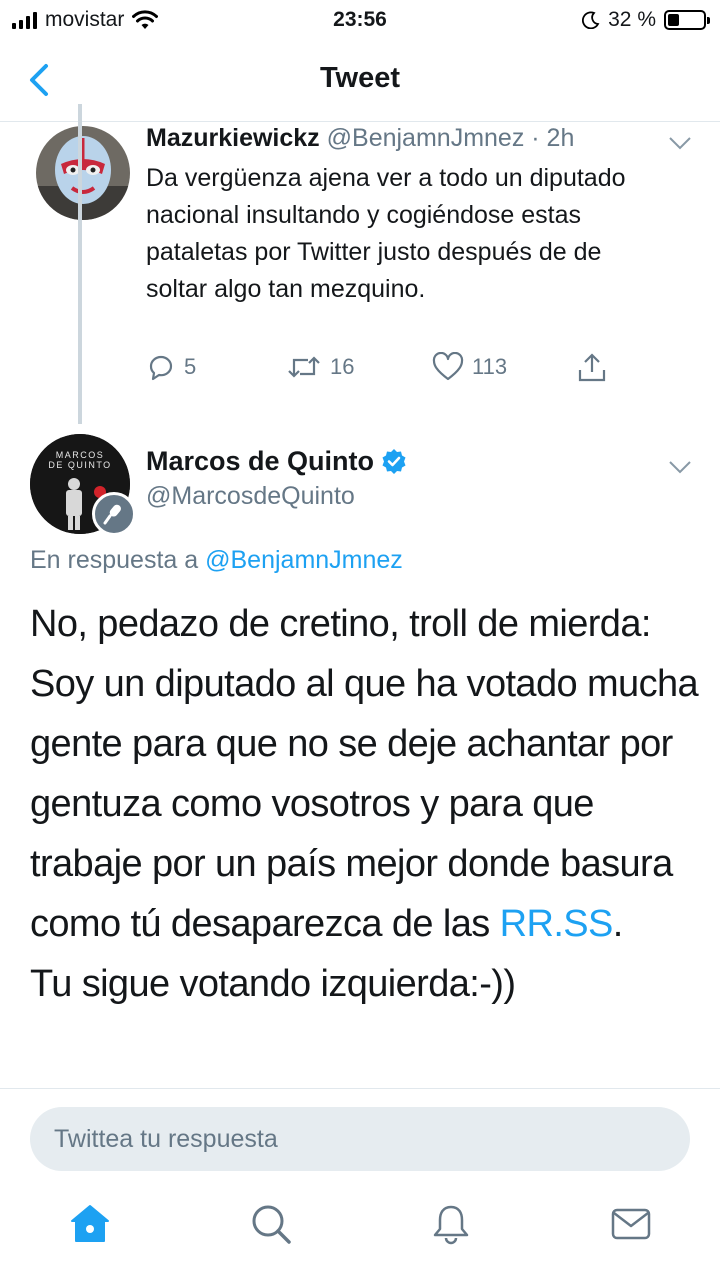  I want to click on author-name-row: Marcos de Quinto, so click(277, 461).